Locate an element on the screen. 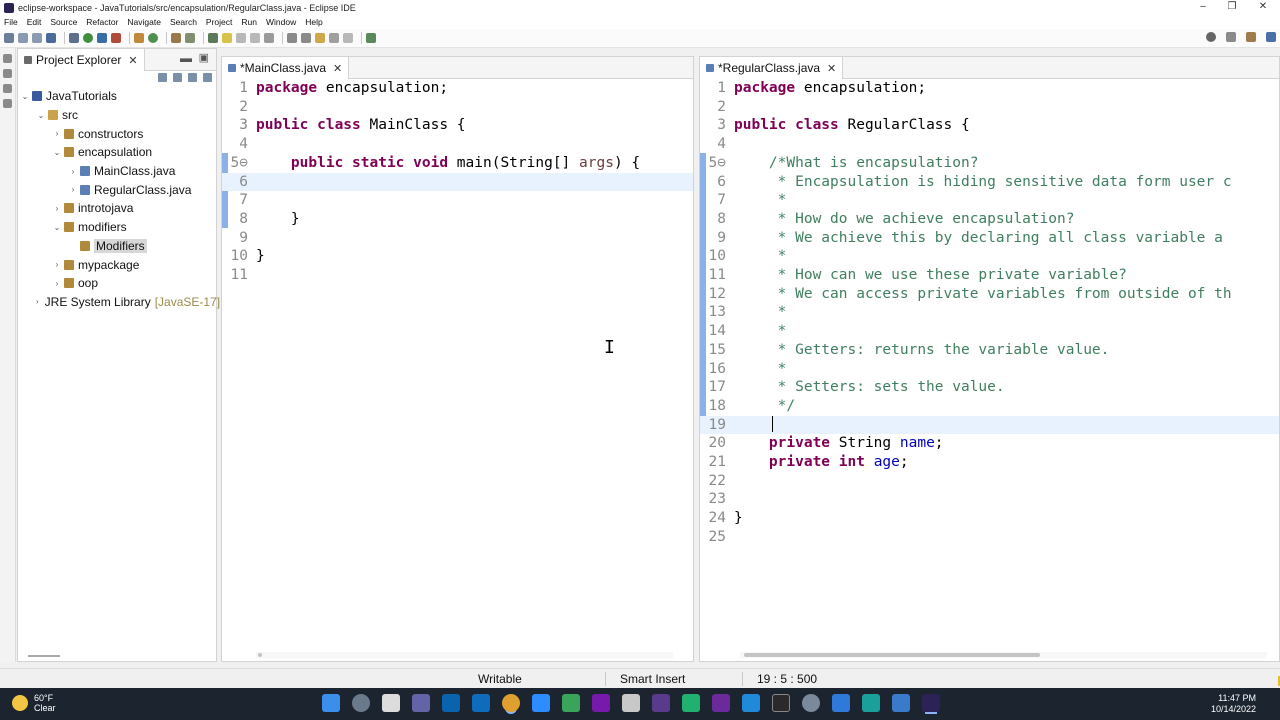 The height and width of the screenshot is (720, 1280). downloader-icon is located at coordinates (841, 703).